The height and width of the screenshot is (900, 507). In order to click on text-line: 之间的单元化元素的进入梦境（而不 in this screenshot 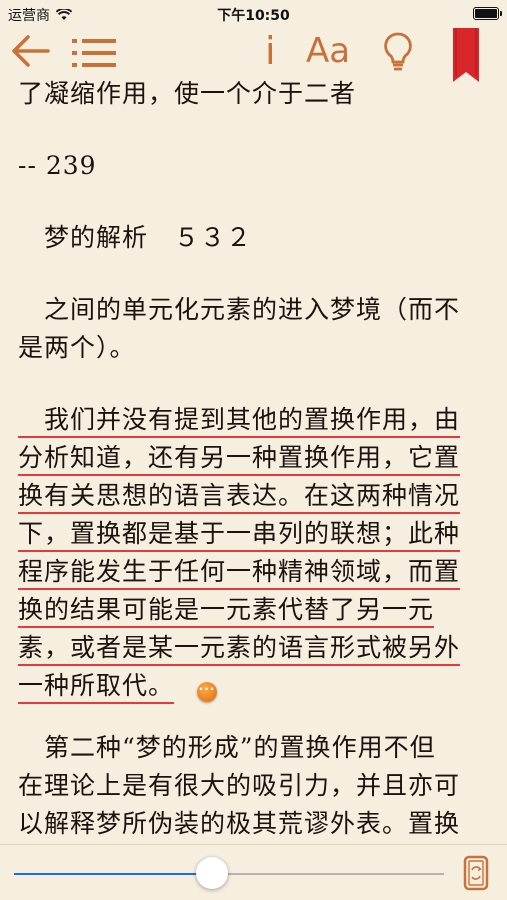, I will do `click(239, 309)`.